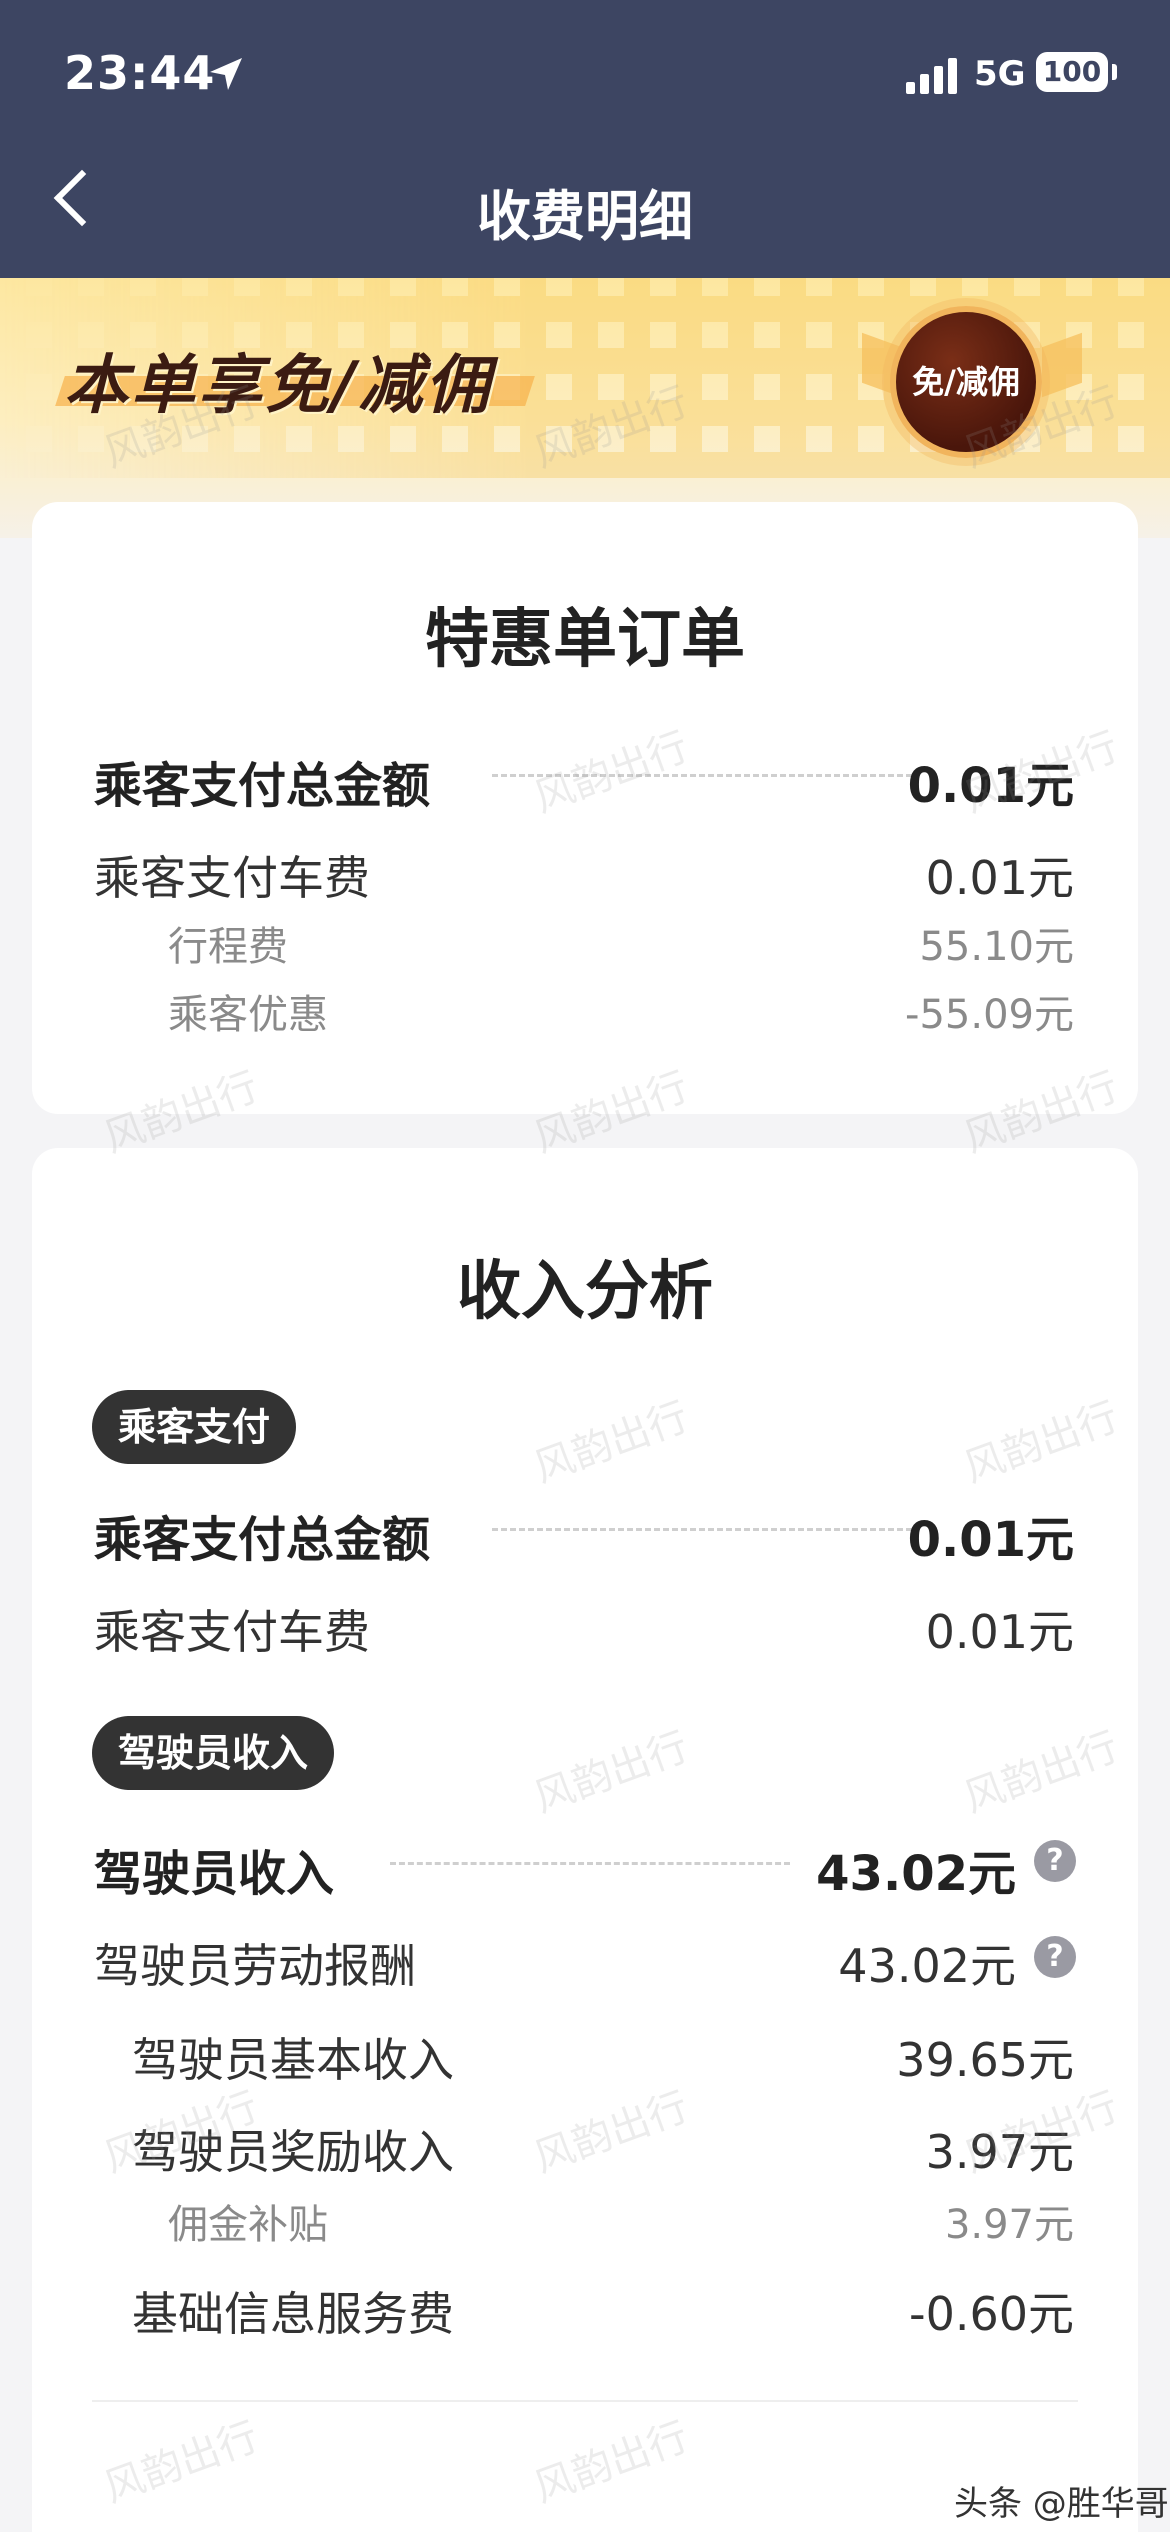 The image size is (1170, 2532). Describe the element at coordinates (585, 1868) in the screenshot. I see `driver-income-row: 驾驶员收入 43.02元 ?` at that location.